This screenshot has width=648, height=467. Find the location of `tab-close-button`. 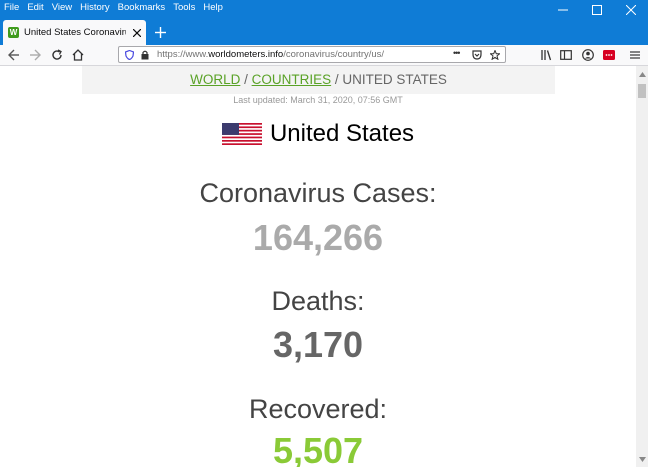

tab-close-button is located at coordinates (137, 33).